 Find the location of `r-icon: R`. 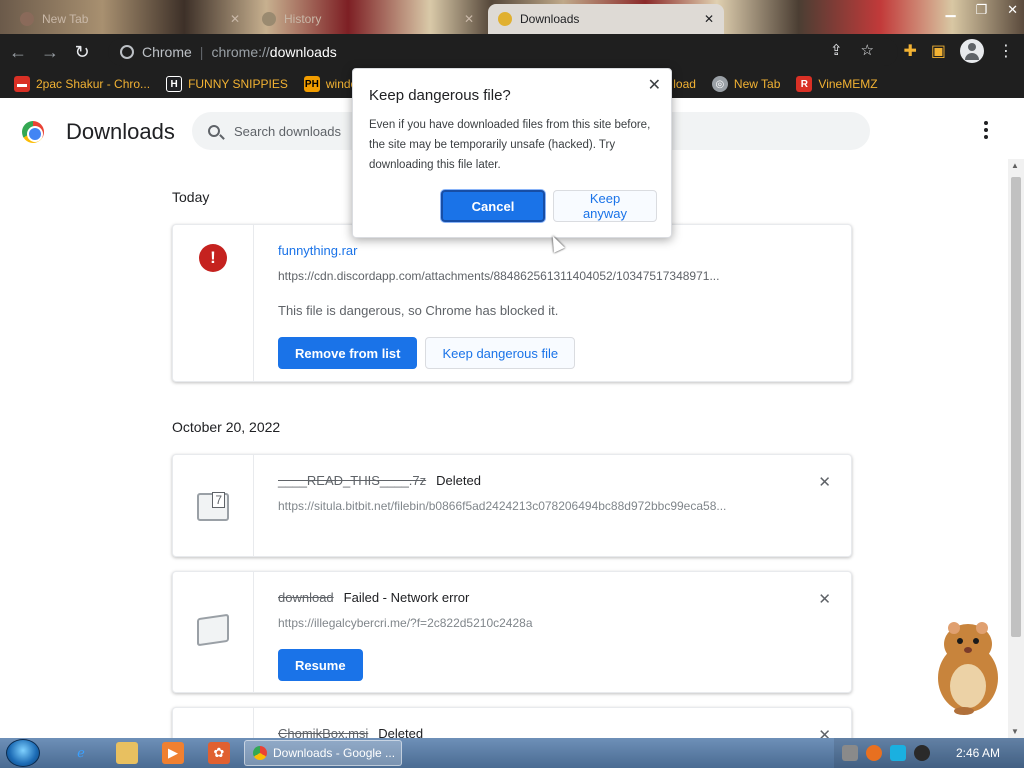

r-icon: R is located at coordinates (804, 84).